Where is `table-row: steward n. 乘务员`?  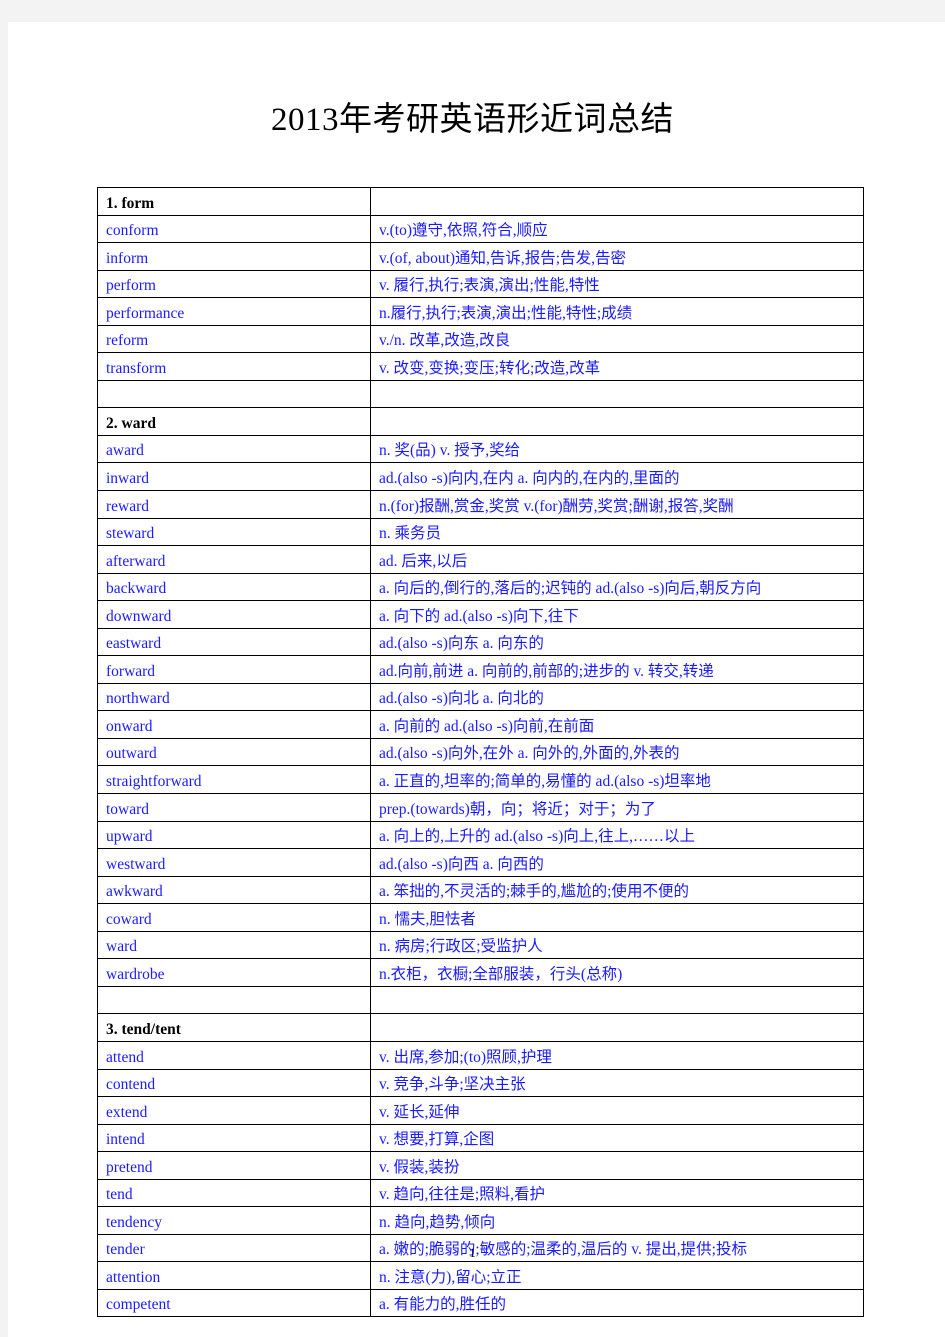 table-row: steward n. 乘务员 is located at coordinates (480, 532).